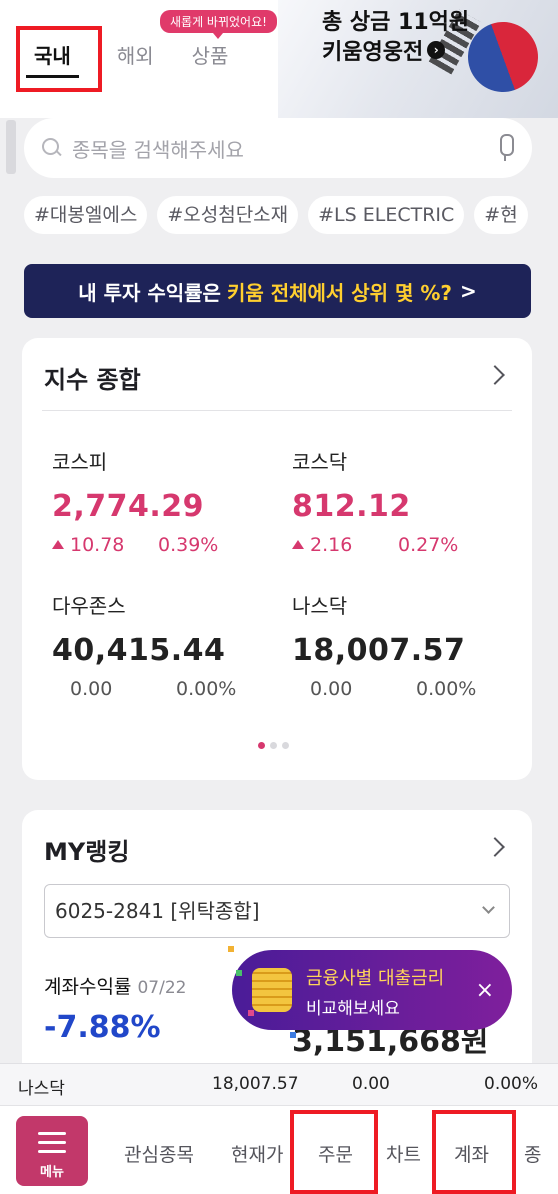  Describe the element at coordinates (135, 59) in the screenshot. I see `tab-overseas: 해외` at that location.